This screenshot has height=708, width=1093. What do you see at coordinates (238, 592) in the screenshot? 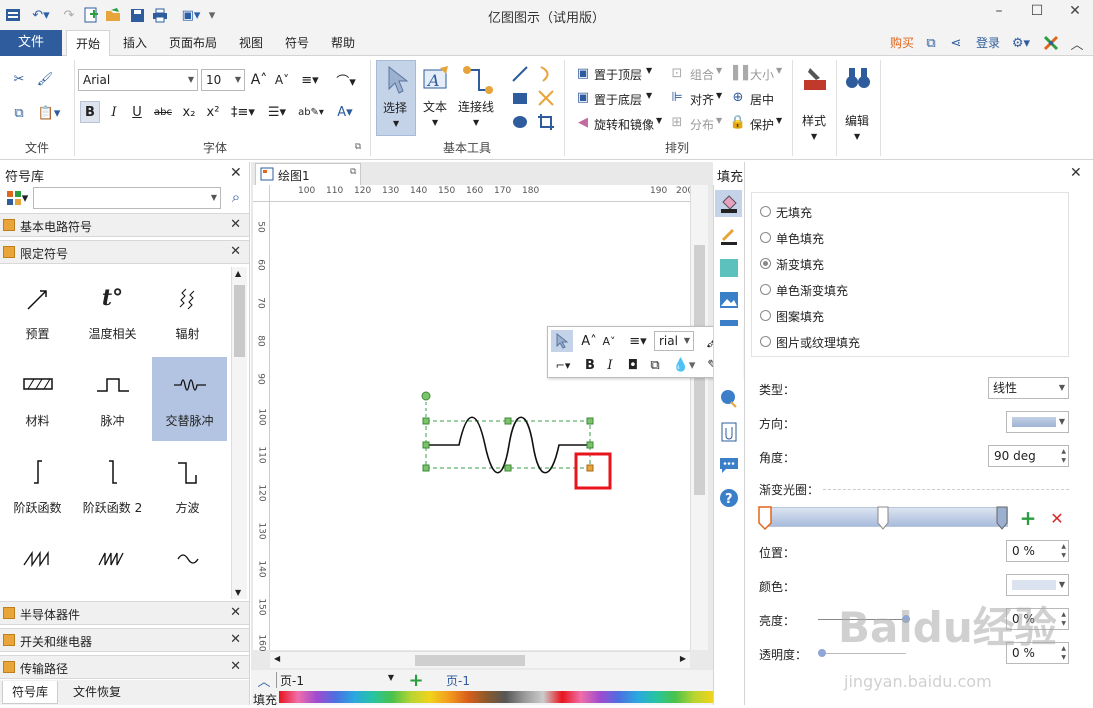
I see `scroll-down-icon: ▼` at bounding box center [238, 592].